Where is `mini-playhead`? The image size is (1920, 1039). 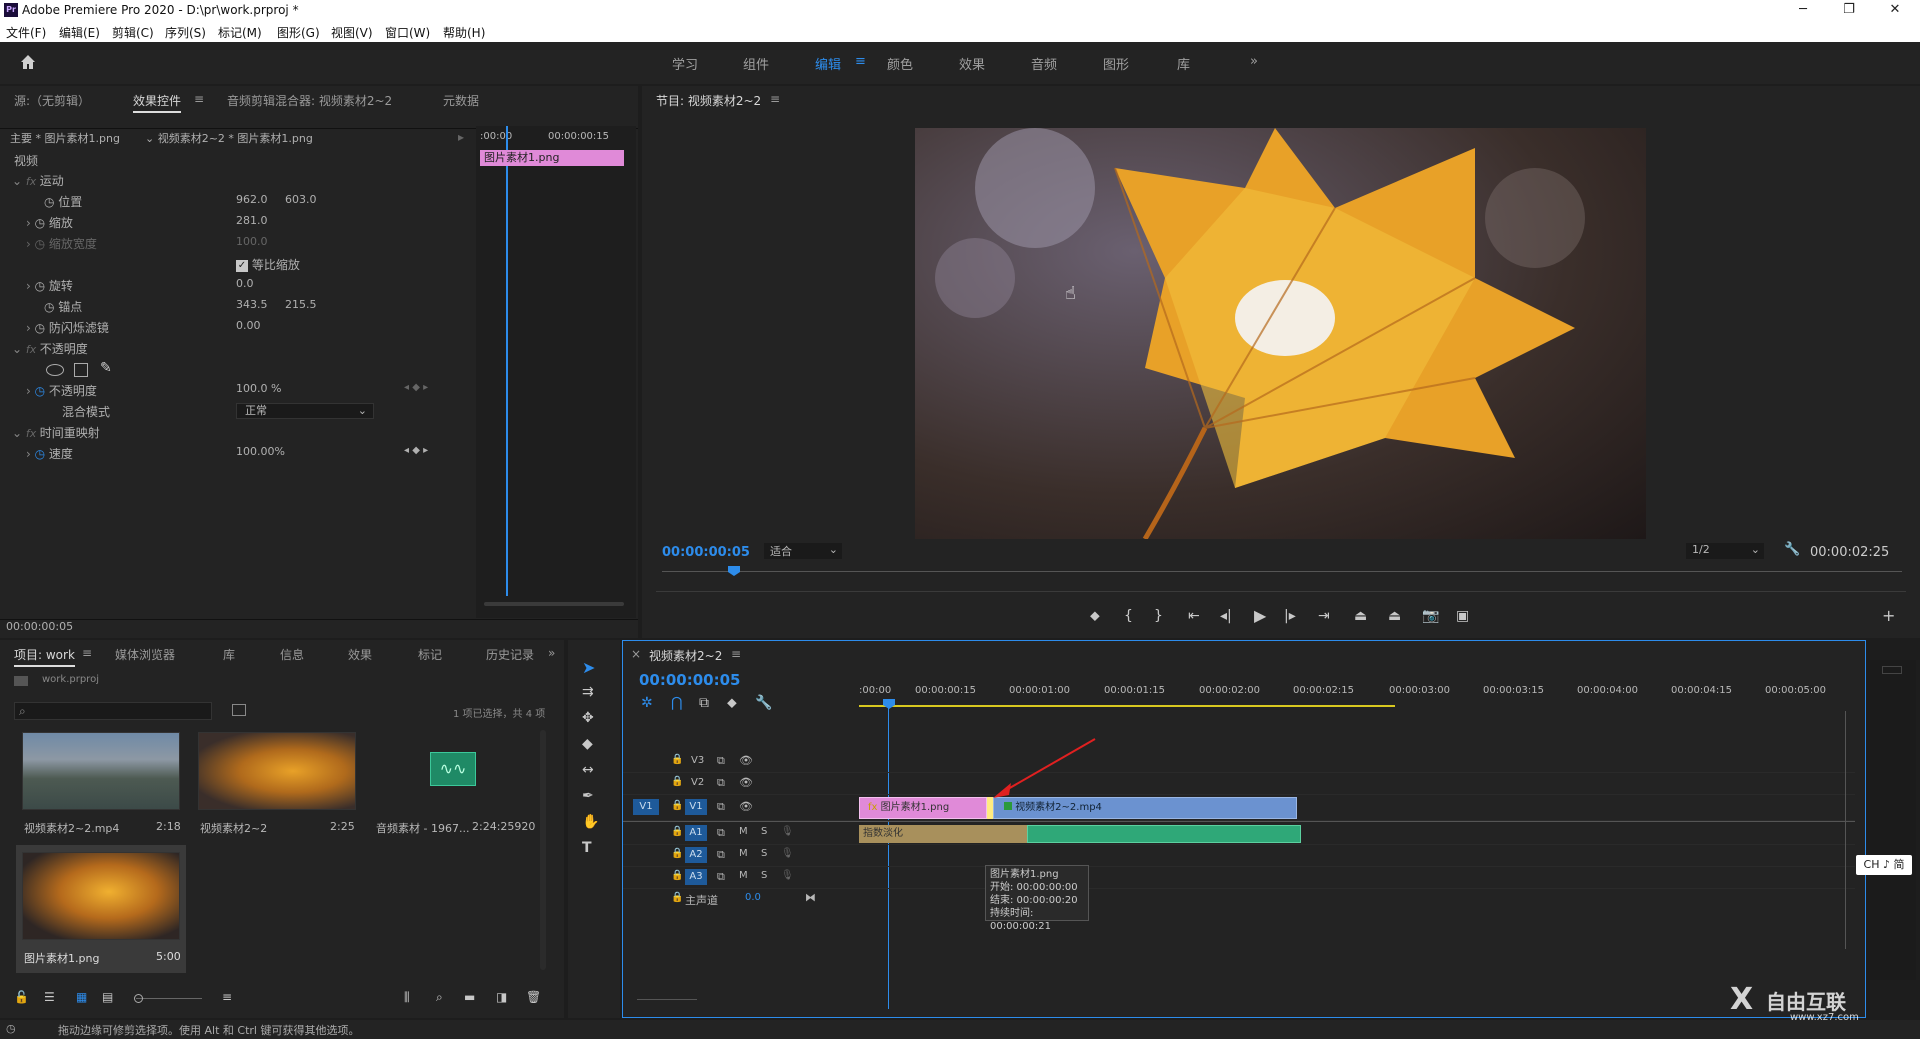 mini-playhead is located at coordinates (507, 361).